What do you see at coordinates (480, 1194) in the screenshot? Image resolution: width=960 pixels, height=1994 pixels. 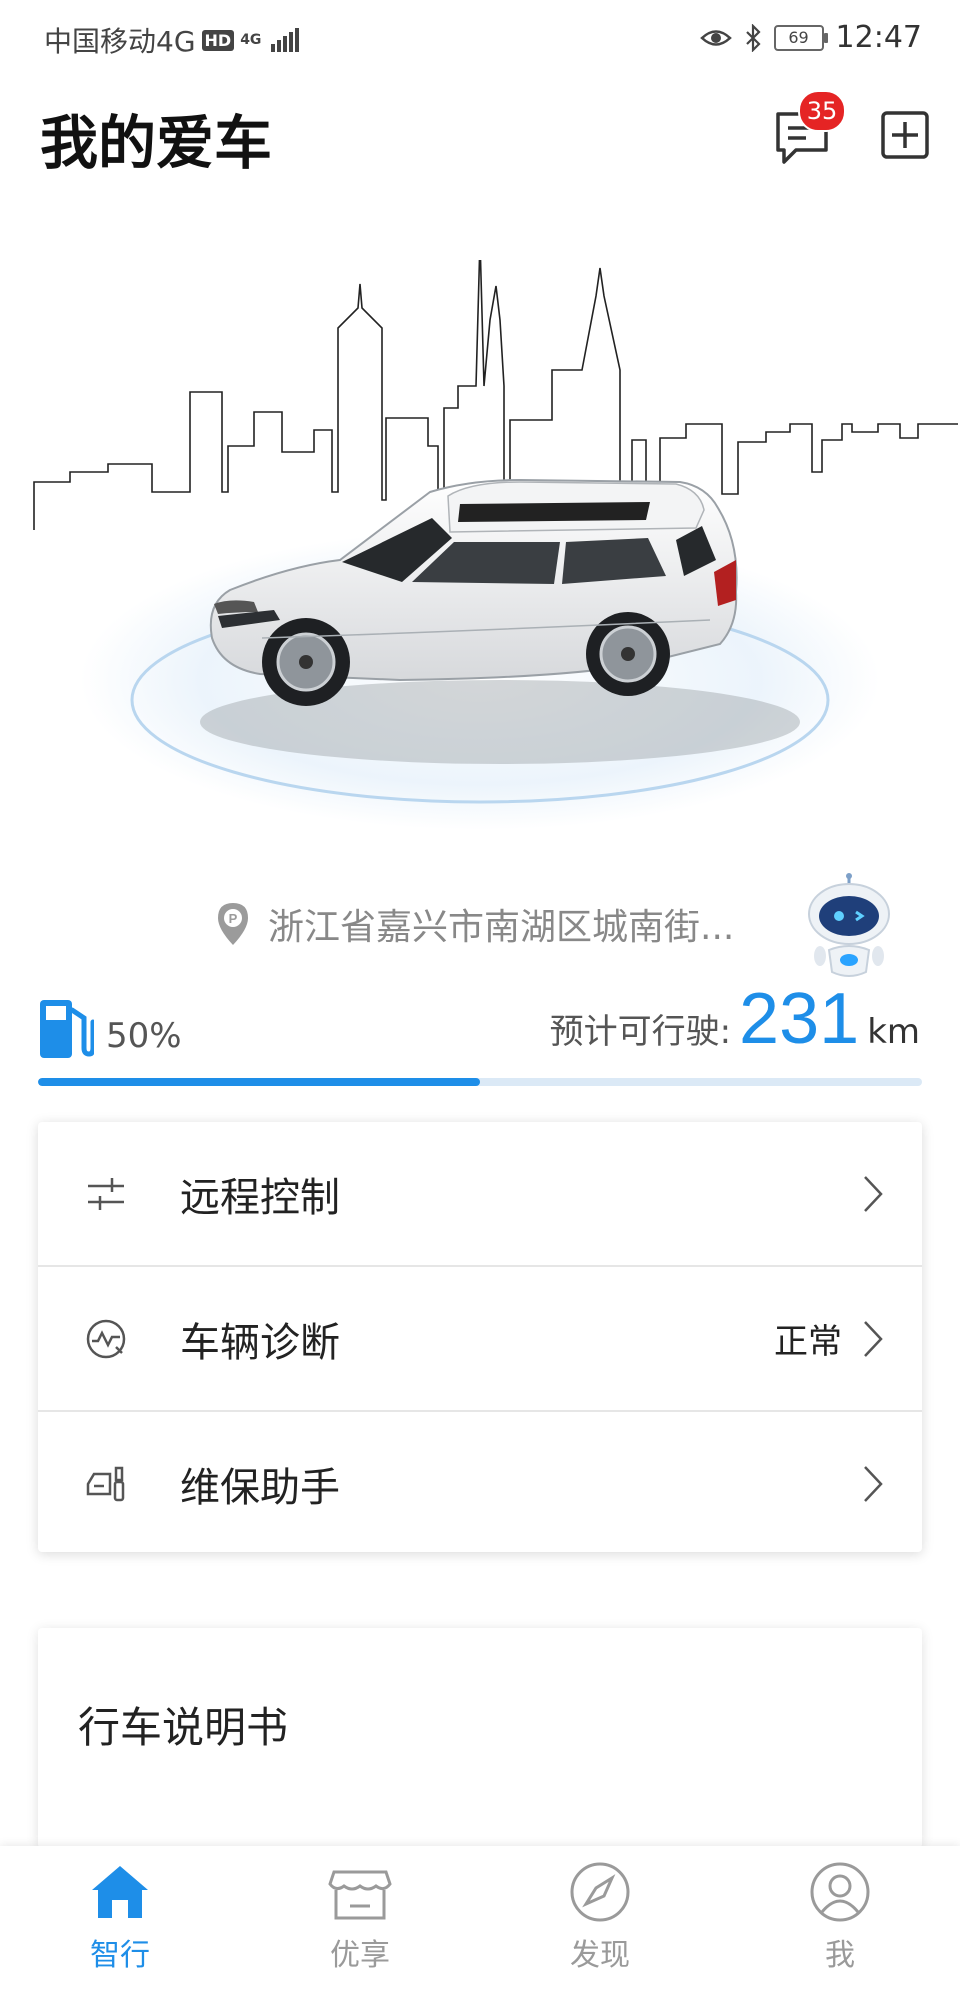 I see `menu-item-remote-control: 远程控制` at bounding box center [480, 1194].